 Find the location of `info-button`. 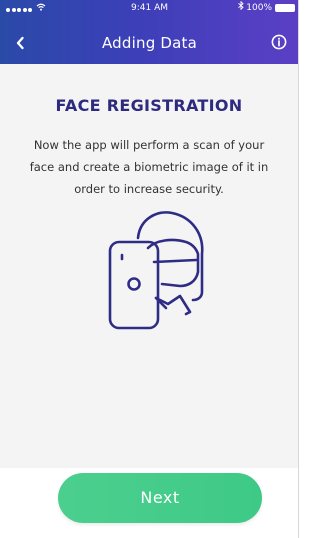

info-button is located at coordinates (279, 44).